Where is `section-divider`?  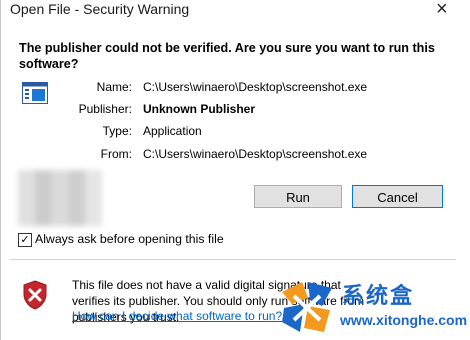
section-divider is located at coordinates (233, 259).